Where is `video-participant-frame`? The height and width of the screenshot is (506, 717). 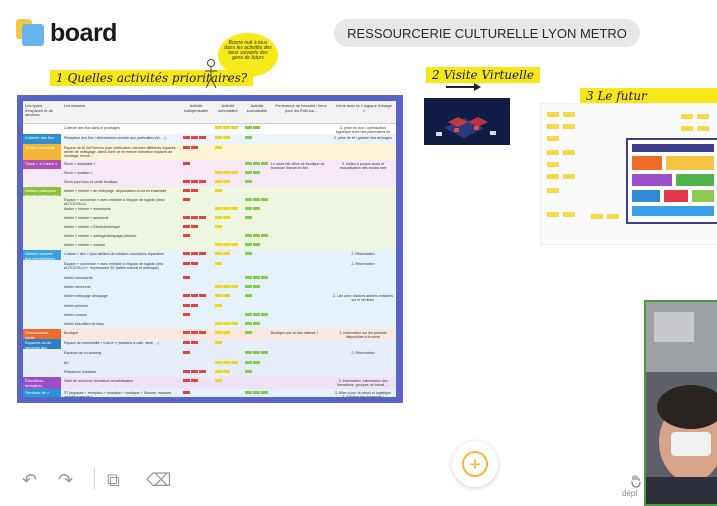
video-participant-frame is located at coordinates (680, 403).